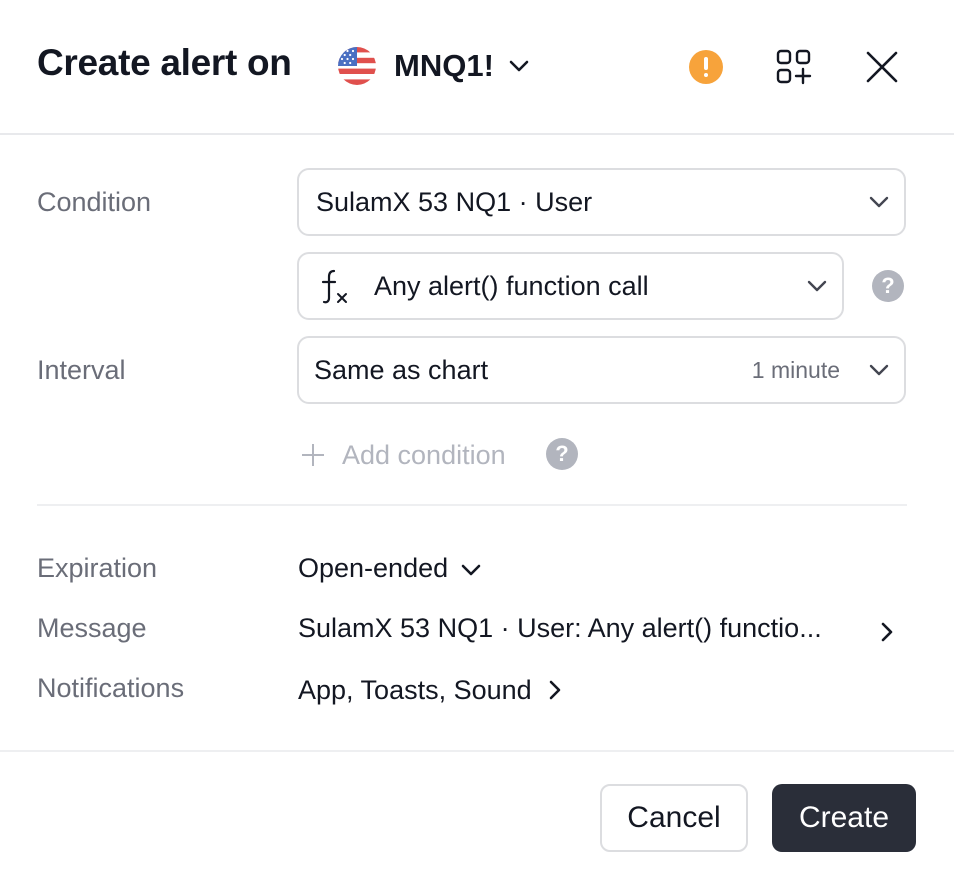  What do you see at coordinates (401, 369) in the screenshot?
I see `interval-value: Same as chart` at bounding box center [401, 369].